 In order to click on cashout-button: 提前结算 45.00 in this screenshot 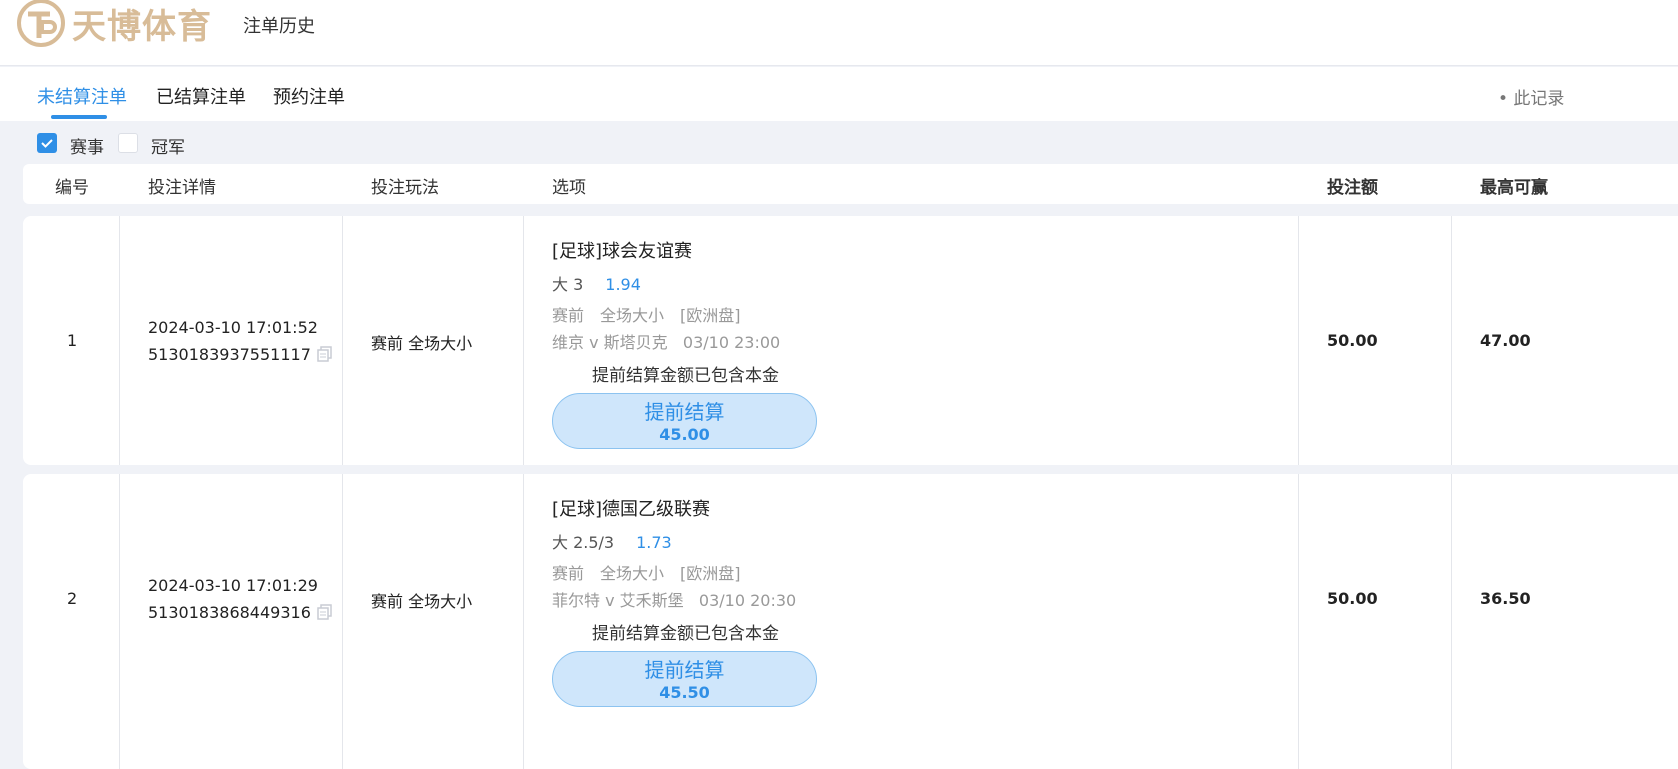, I will do `click(684, 421)`.